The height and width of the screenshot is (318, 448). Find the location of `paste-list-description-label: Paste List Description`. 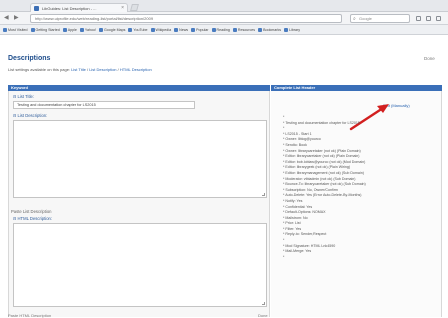

paste-list-description-label: Paste List Description is located at coordinates (31, 211).